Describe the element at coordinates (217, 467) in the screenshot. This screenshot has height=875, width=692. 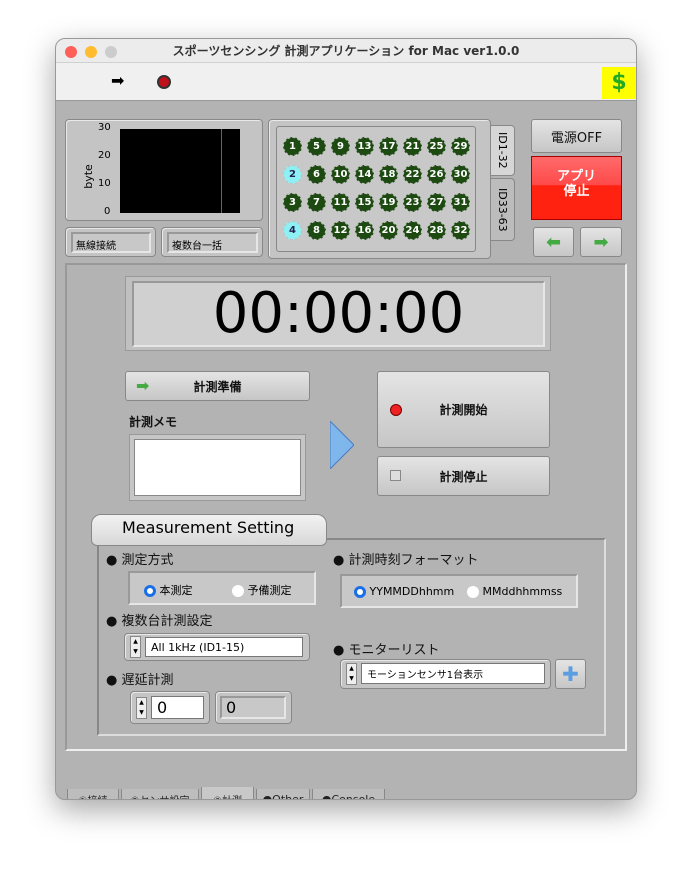
I see `memo-input` at that location.